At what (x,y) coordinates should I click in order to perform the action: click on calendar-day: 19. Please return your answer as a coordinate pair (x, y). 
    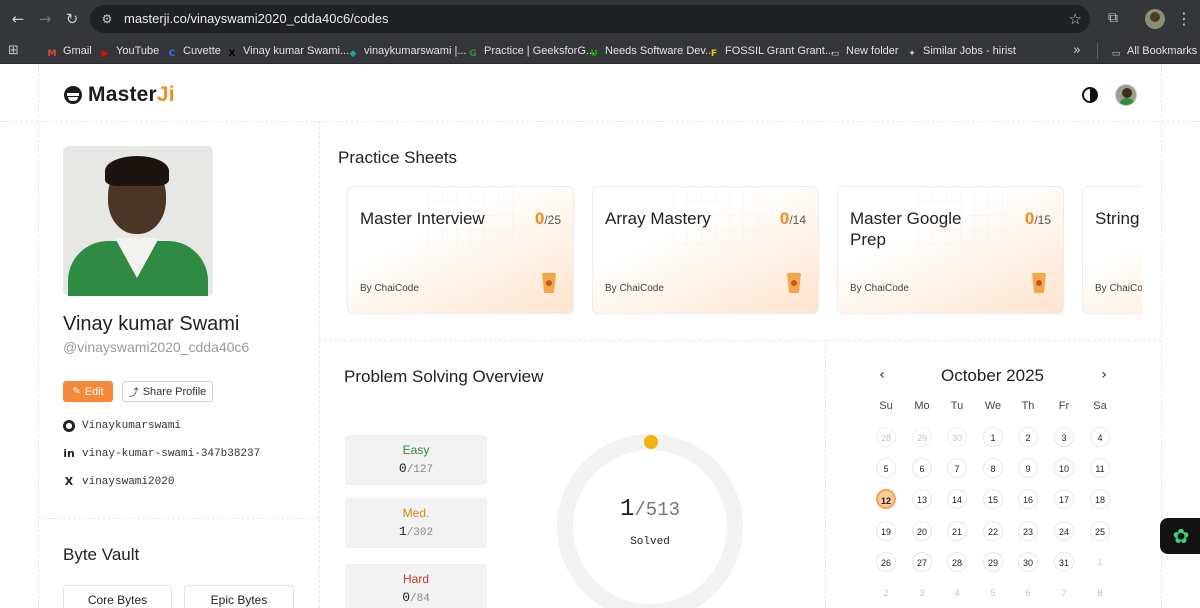
    Looking at the image, I should click on (886, 531).